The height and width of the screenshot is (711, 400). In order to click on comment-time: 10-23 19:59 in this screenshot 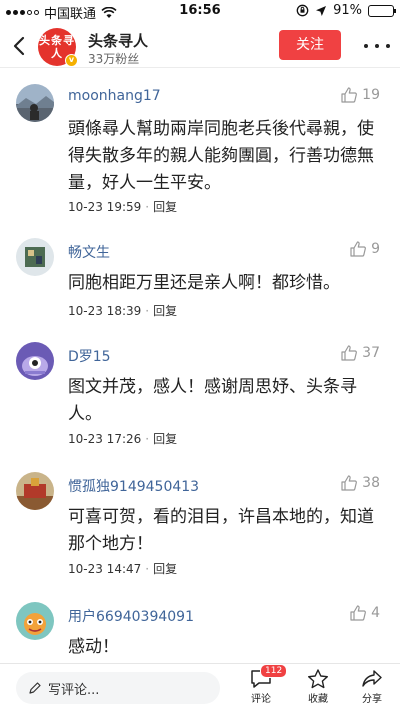, I will do `click(105, 207)`.